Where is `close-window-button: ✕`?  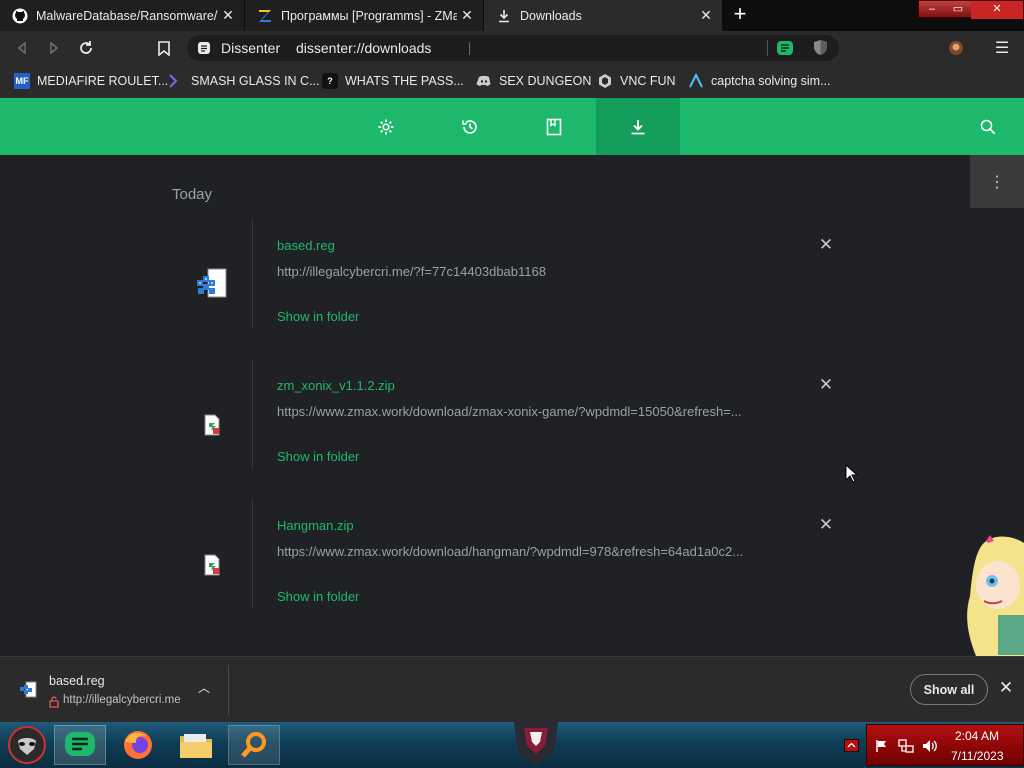
close-window-button: ✕ is located at coordinates (997, 10).